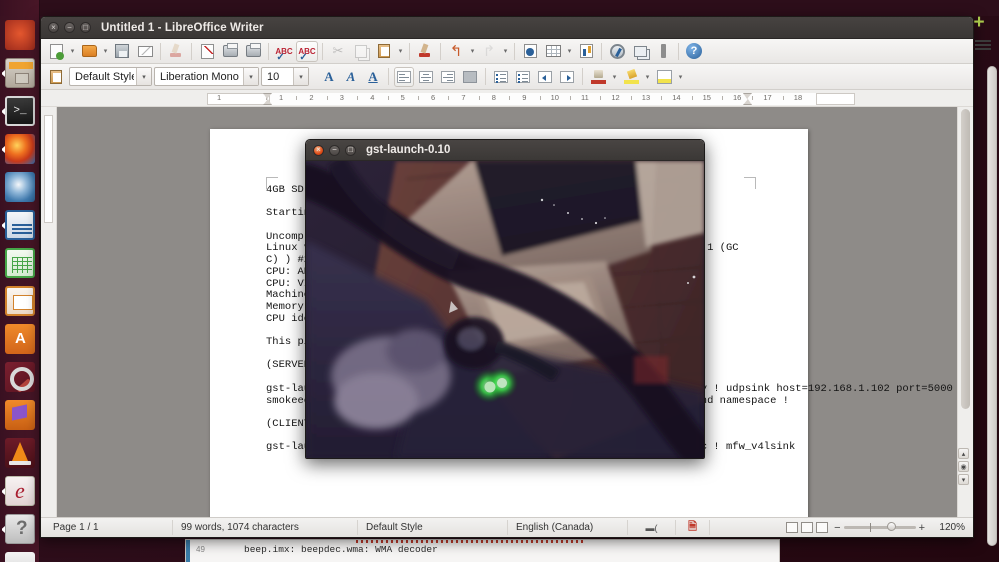  I want to click on font-size-combobox: 10 ▾, so click(285, 76).